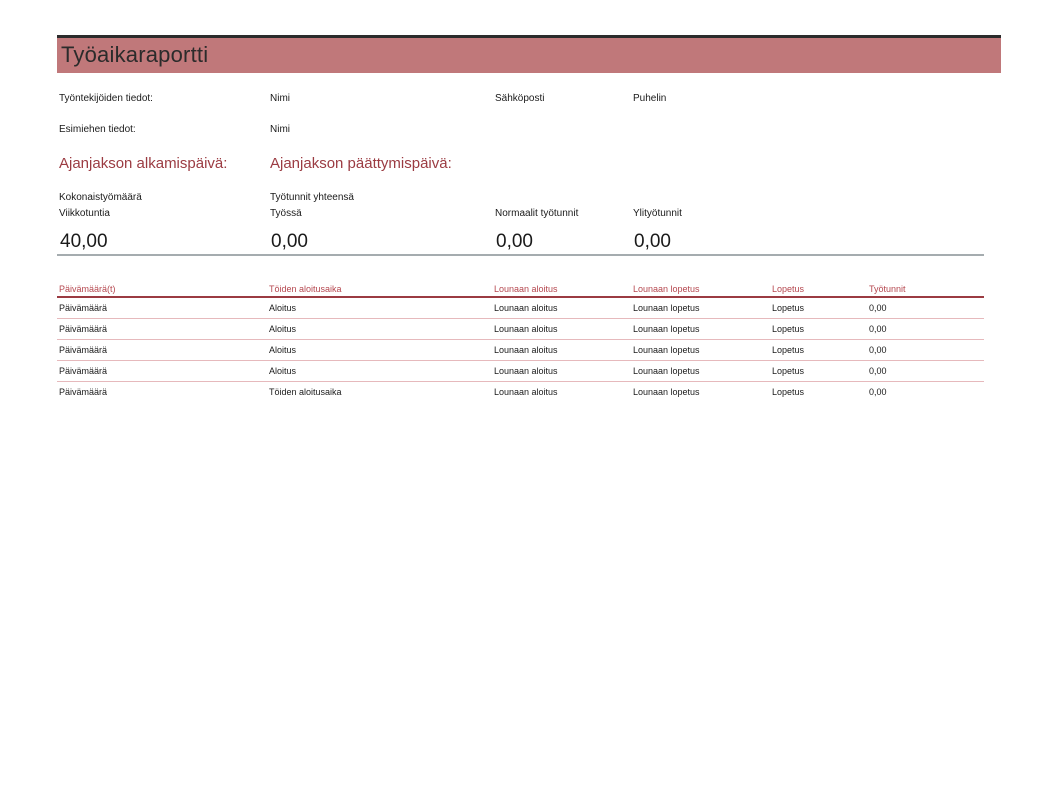  I want to click on column-header-start-time: Töiden aloitusaika, so click(305, 289).